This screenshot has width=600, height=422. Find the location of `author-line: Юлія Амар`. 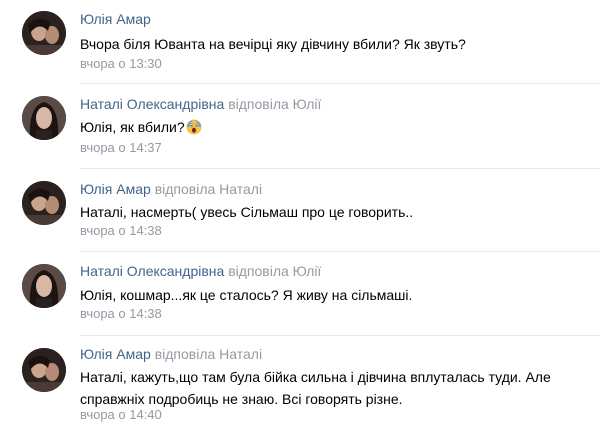

author-line: Юлія Амар is located at coordinates (115, 19).